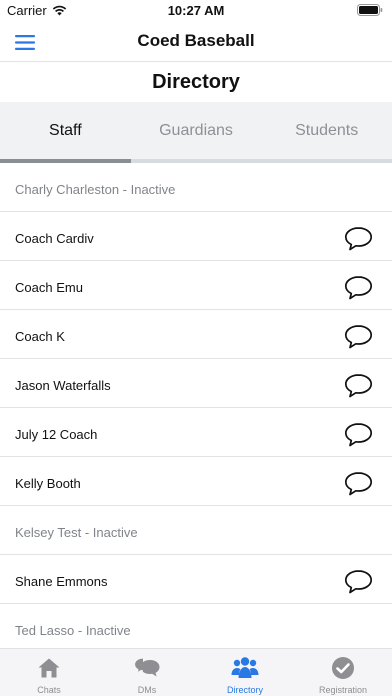 The width and height of the screenshot is (392, 696). I want to click on tab-staff: Staff, so click(65, 132).